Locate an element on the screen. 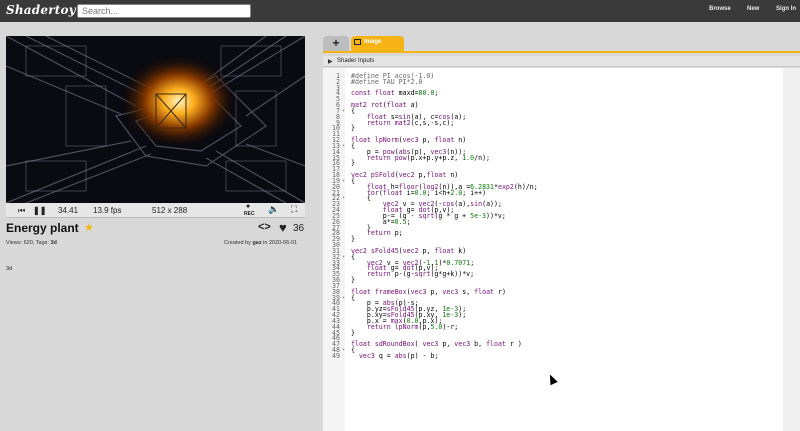 This screenshot has width=800, height=431. created-by: Created by gaz in 2020-06-01 is located at coordinates (260, 243).